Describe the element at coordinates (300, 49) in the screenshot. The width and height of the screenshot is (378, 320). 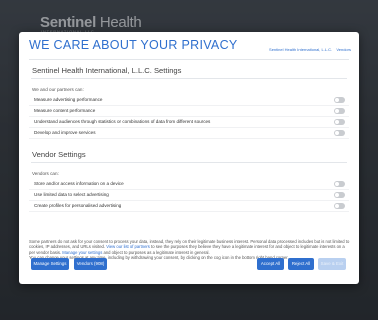
I see `company-link: Sentinel Health International, L.L.C.` at that location.